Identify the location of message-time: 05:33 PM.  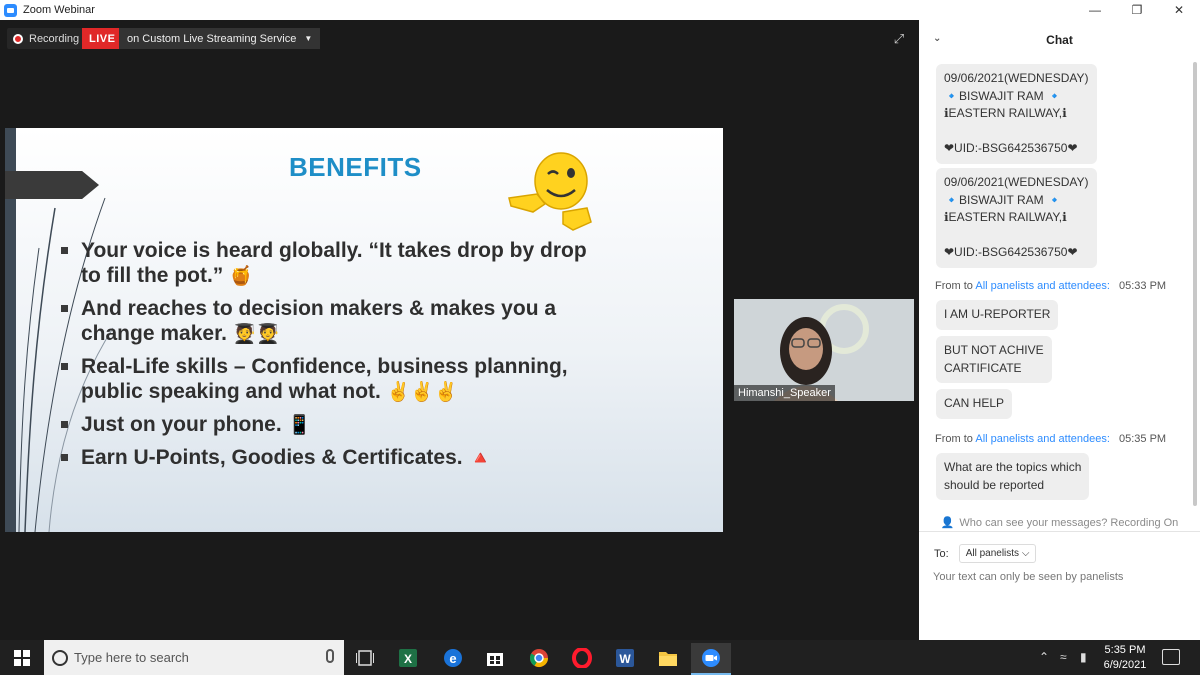
(1142, 286).